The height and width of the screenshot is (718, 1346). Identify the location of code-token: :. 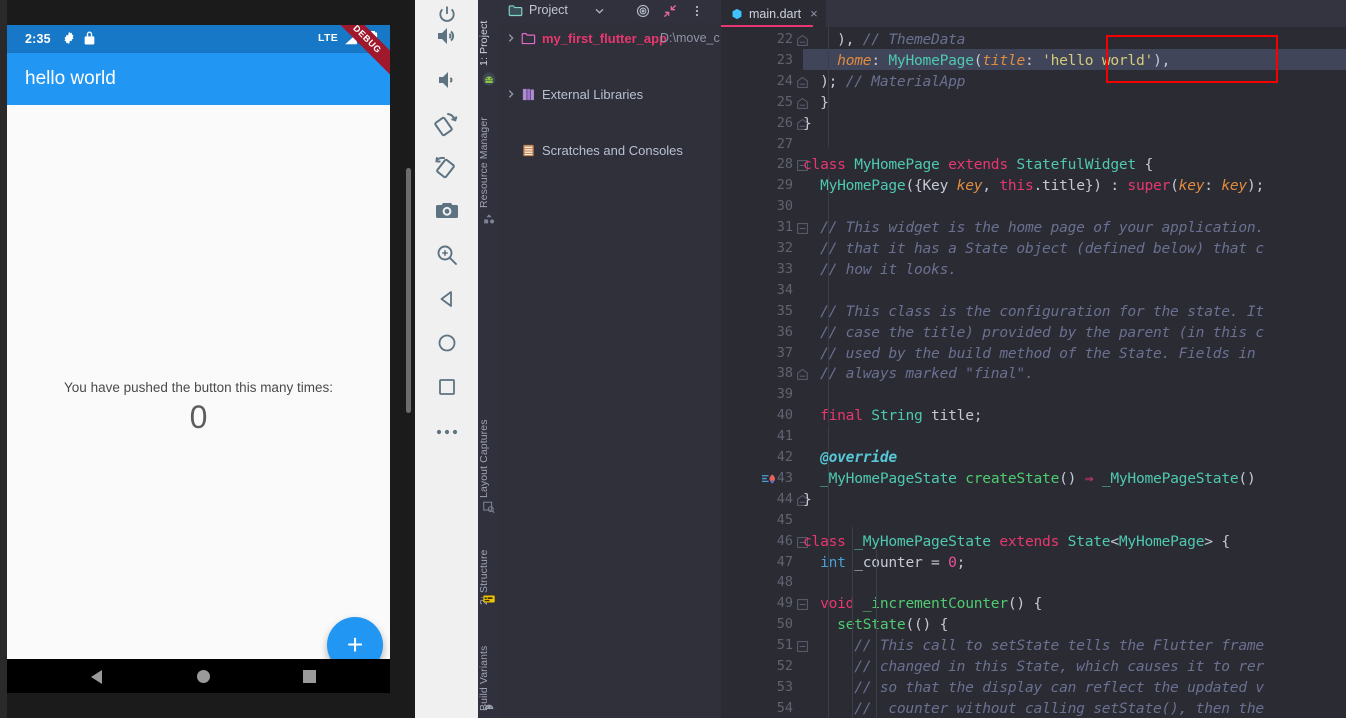
(1034, 60).